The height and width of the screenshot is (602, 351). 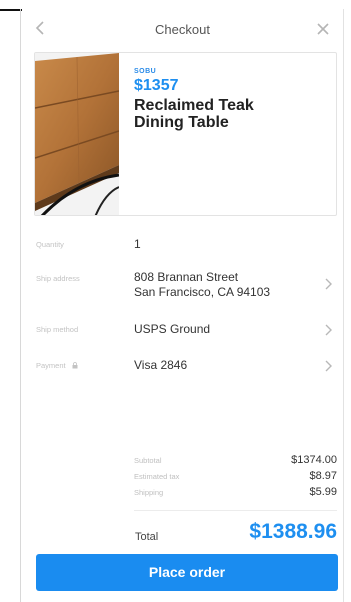 I want to click on checkout-header: Checkout, so click(x=182, y=32).